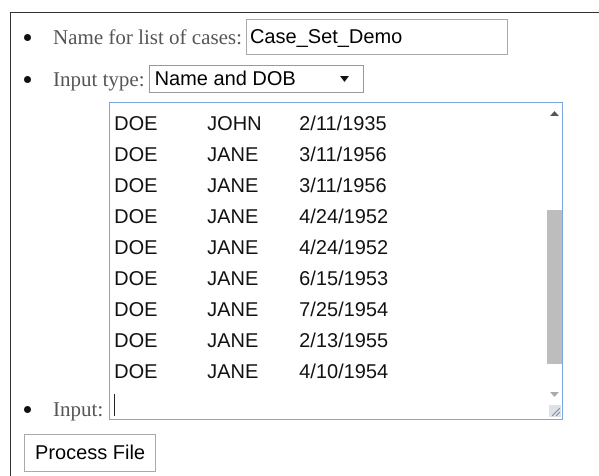 The image size is (599, 476). What do you see at coordinates (554, 411) in the screenshot?
I see `resize-grip-icon` at bounding box center [554, 411].